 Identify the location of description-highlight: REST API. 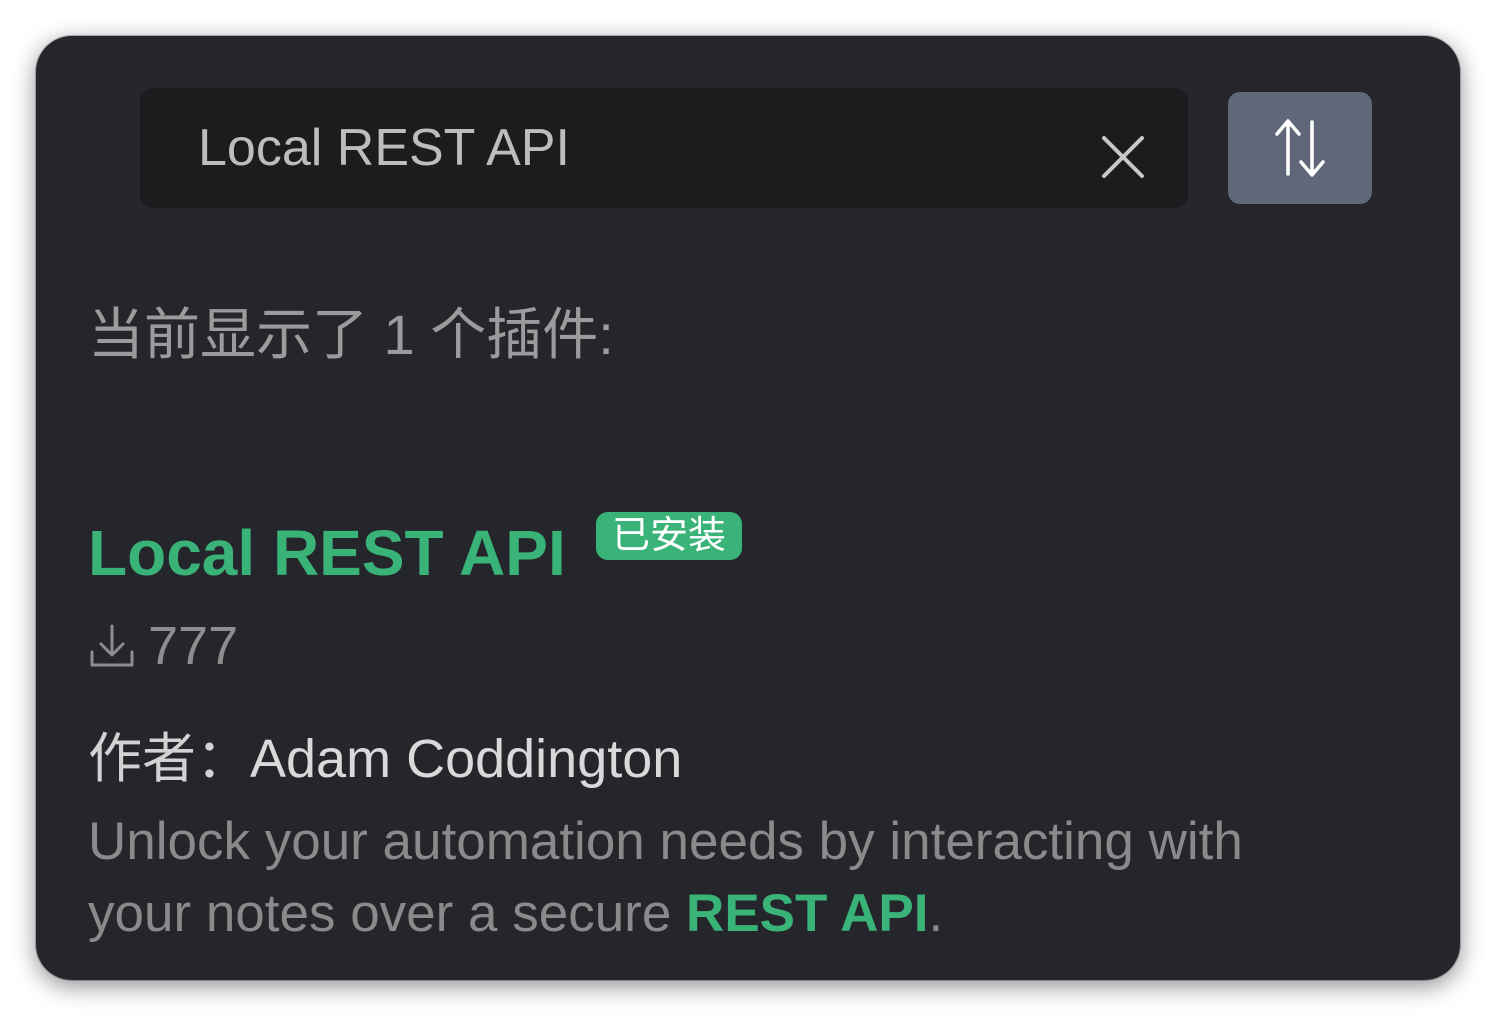
(807, 913).